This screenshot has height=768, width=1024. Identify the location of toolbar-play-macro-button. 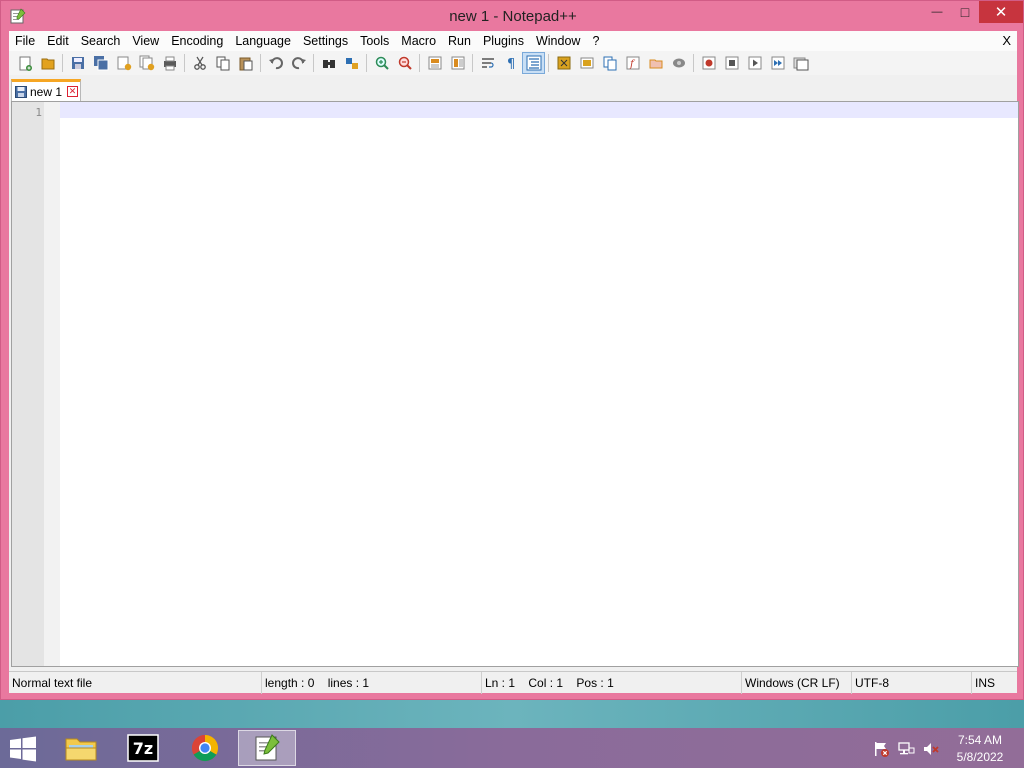
(754, 63).